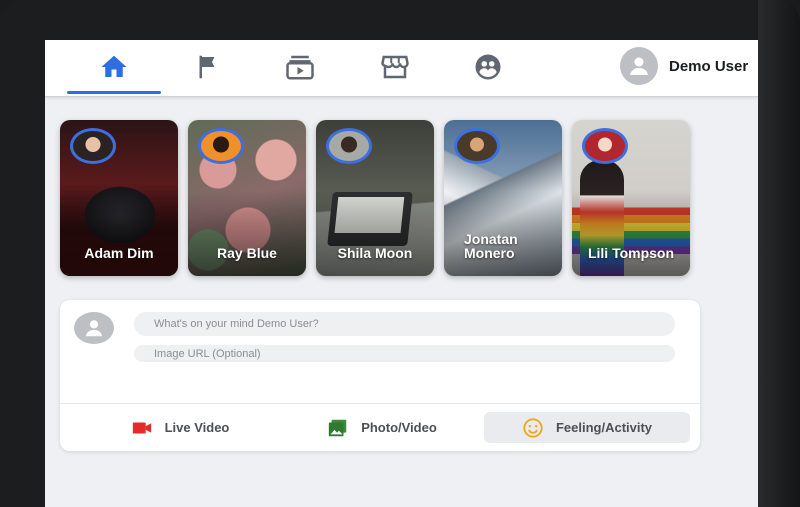  Describe the element at coordinates (709, 66) in the screenshot. I see `user-name: Demo User` at that location.